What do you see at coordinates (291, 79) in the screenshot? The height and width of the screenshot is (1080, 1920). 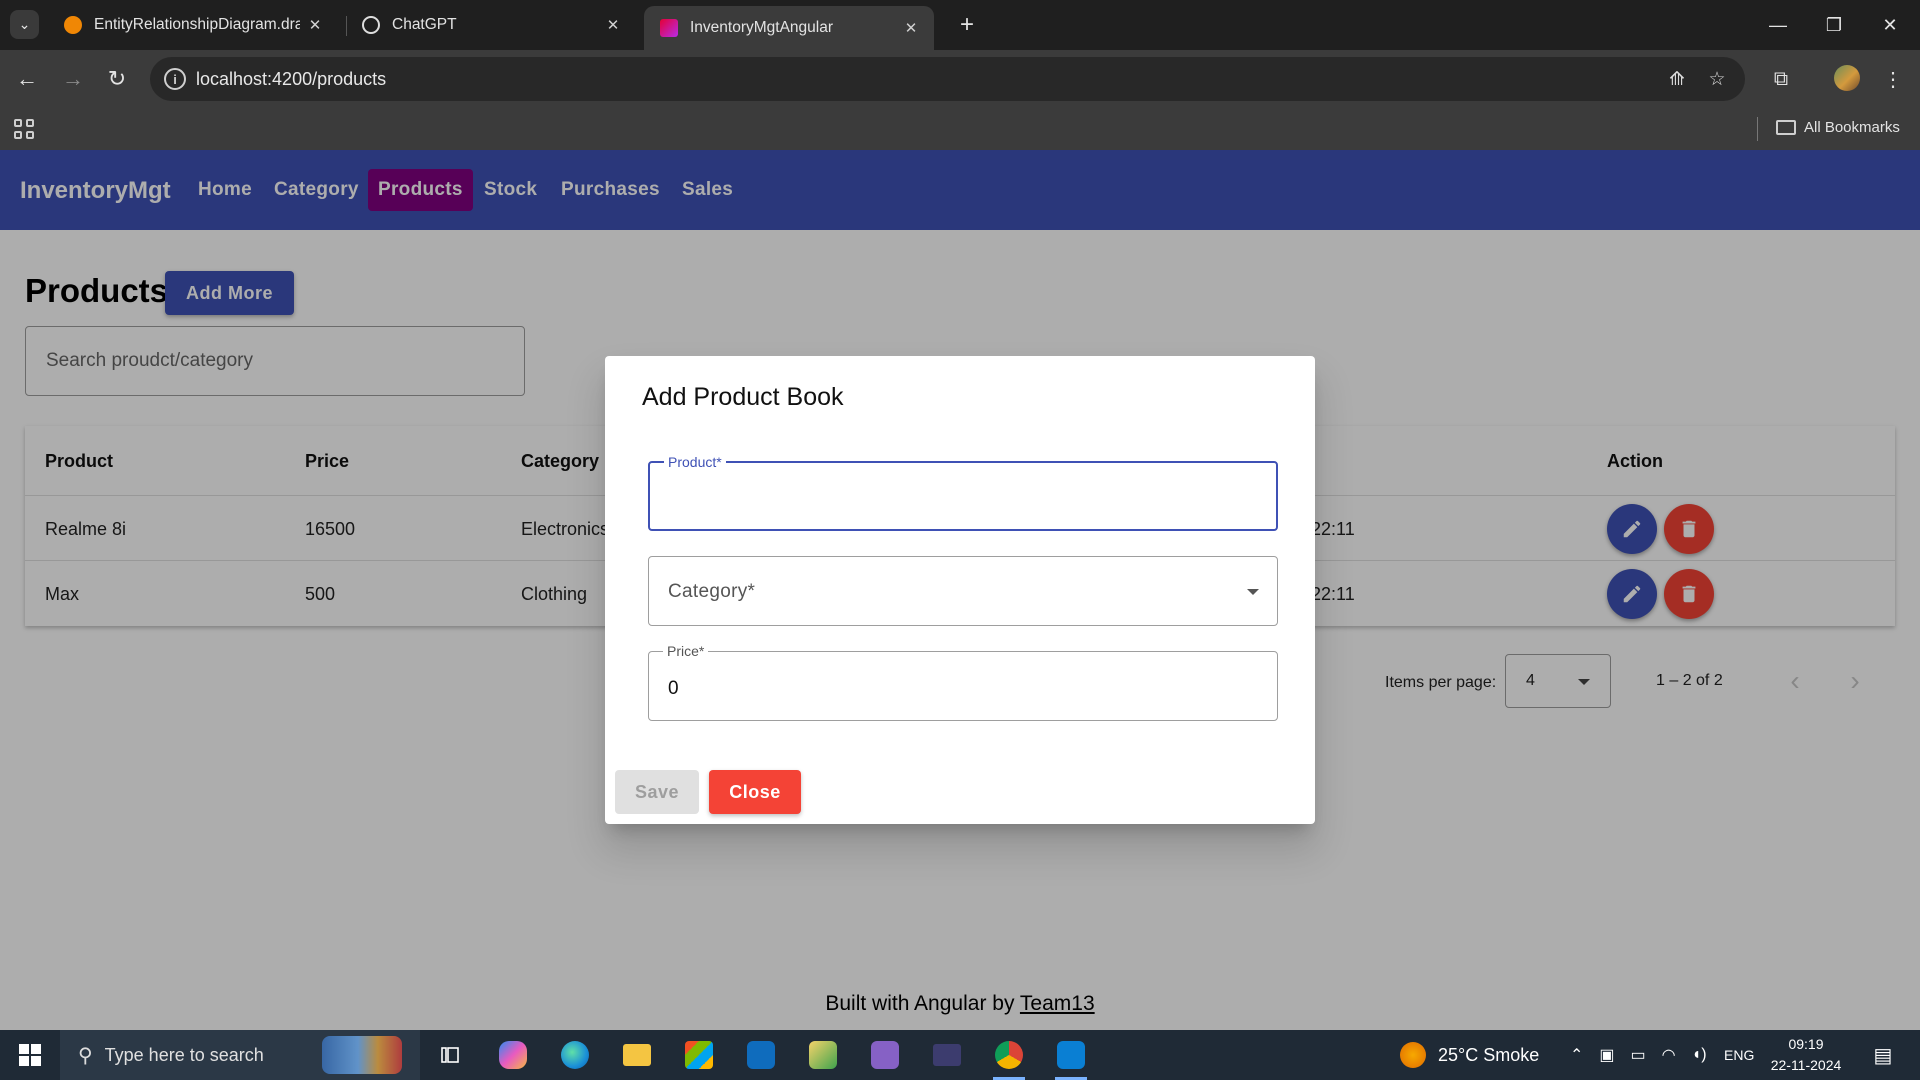 I see `url-text: localhost:4200/products` at bounding box center [291, 79].